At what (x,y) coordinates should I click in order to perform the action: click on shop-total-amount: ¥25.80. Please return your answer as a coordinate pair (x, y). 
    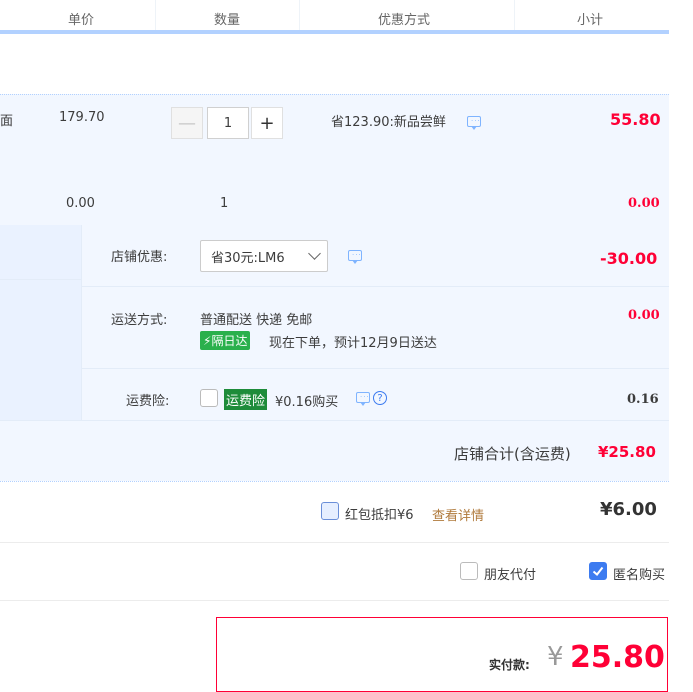
    Looking at the image, I should click on (627, 452).